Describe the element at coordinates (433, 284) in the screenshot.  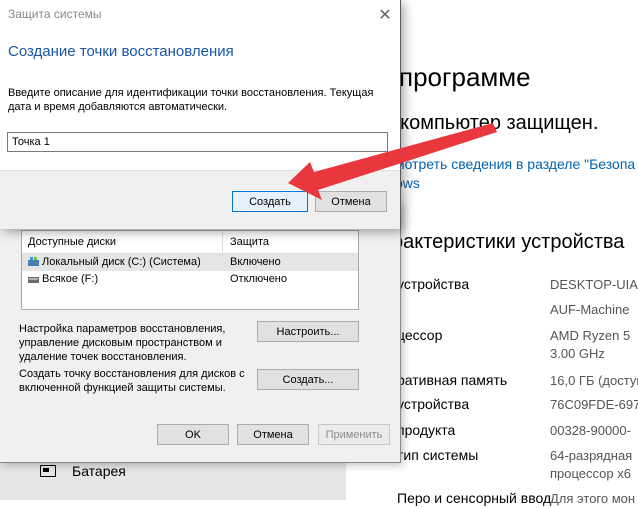
I see `spec-label-device-name: устройства` at that location.